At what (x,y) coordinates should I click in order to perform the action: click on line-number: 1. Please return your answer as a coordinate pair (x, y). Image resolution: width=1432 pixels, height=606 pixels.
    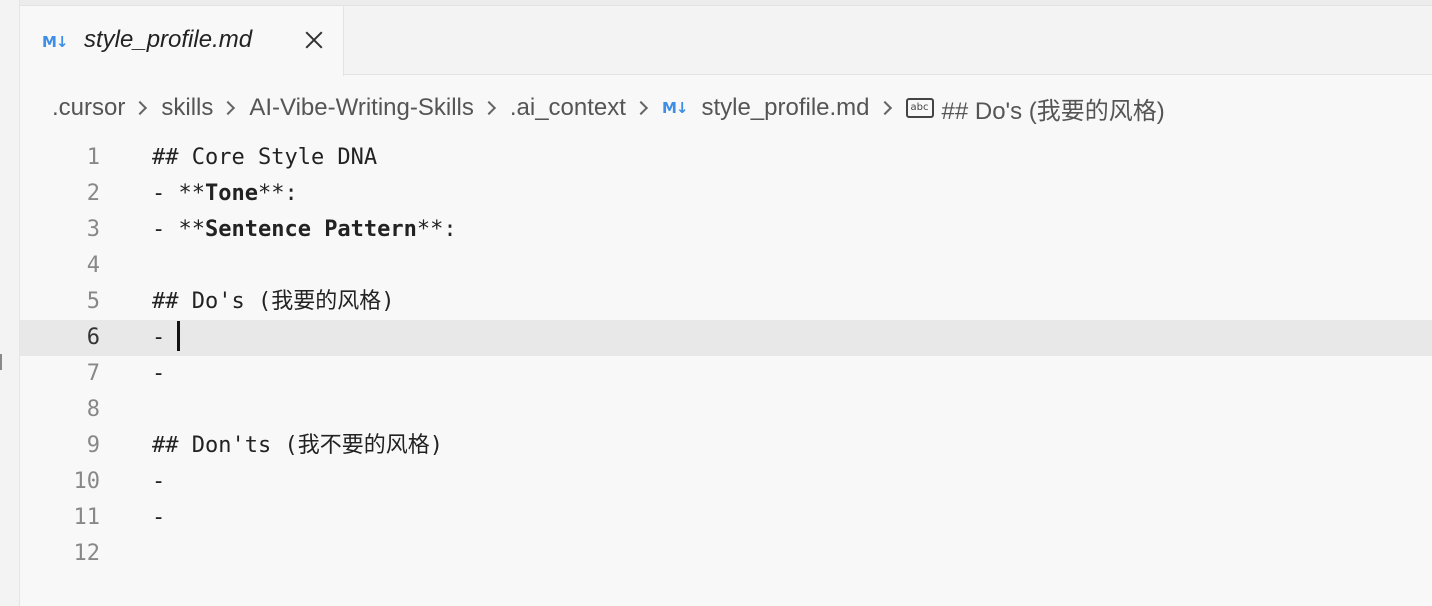
    Looking at the image, I should click on (93, 157).